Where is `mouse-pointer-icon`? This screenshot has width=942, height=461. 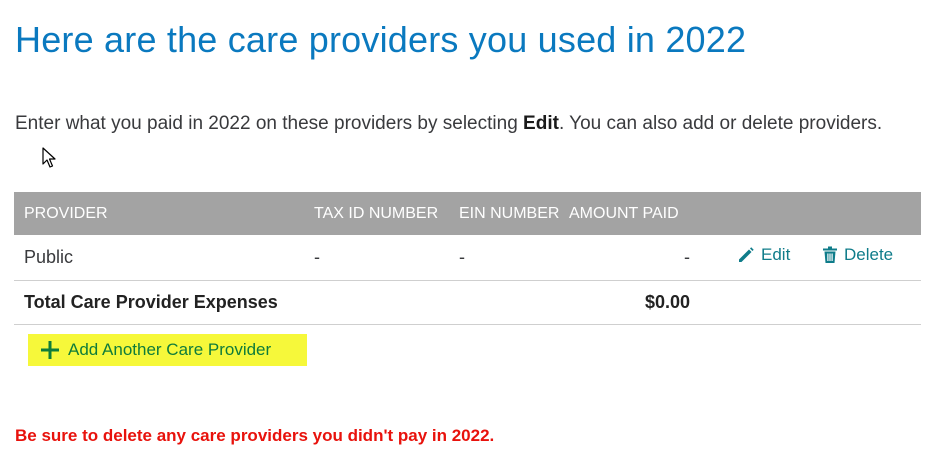
mouse-pointer-icon is located at coordinates (49, 157).